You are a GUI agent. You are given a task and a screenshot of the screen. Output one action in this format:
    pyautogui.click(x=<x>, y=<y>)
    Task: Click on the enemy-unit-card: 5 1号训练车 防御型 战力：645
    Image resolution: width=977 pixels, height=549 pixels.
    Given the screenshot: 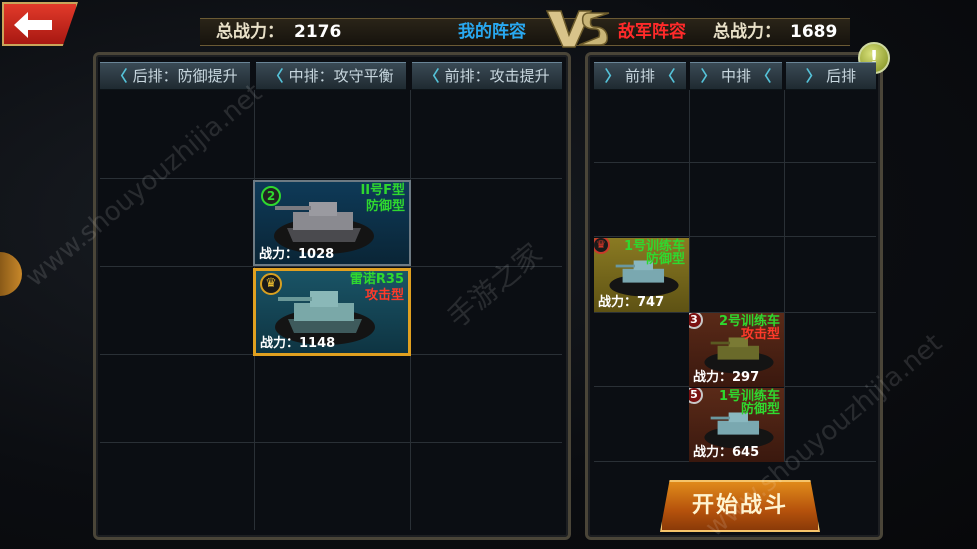 What is the action you would take?
    pyautogui.click(x=736, y=425)
    